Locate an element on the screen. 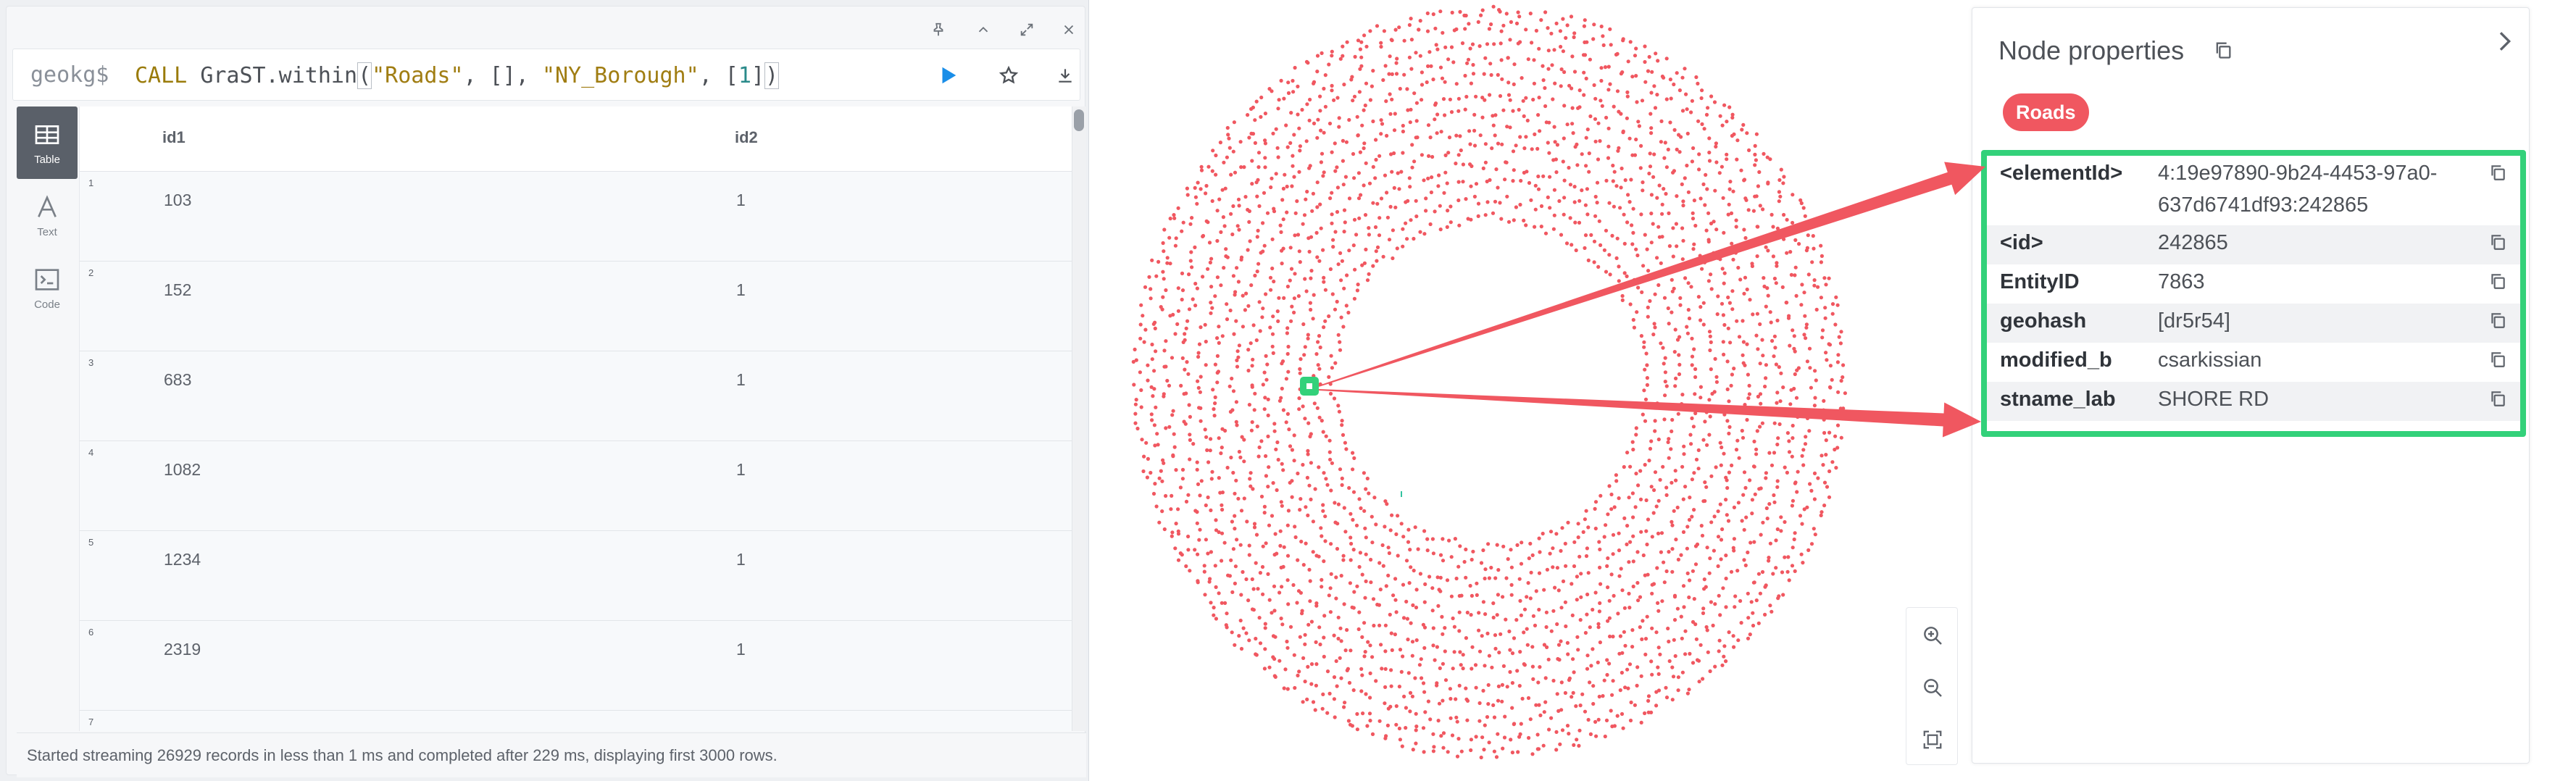 The width and height of the screenshot is (2576, 781). close-icon is located at coordinates (1068, 29).